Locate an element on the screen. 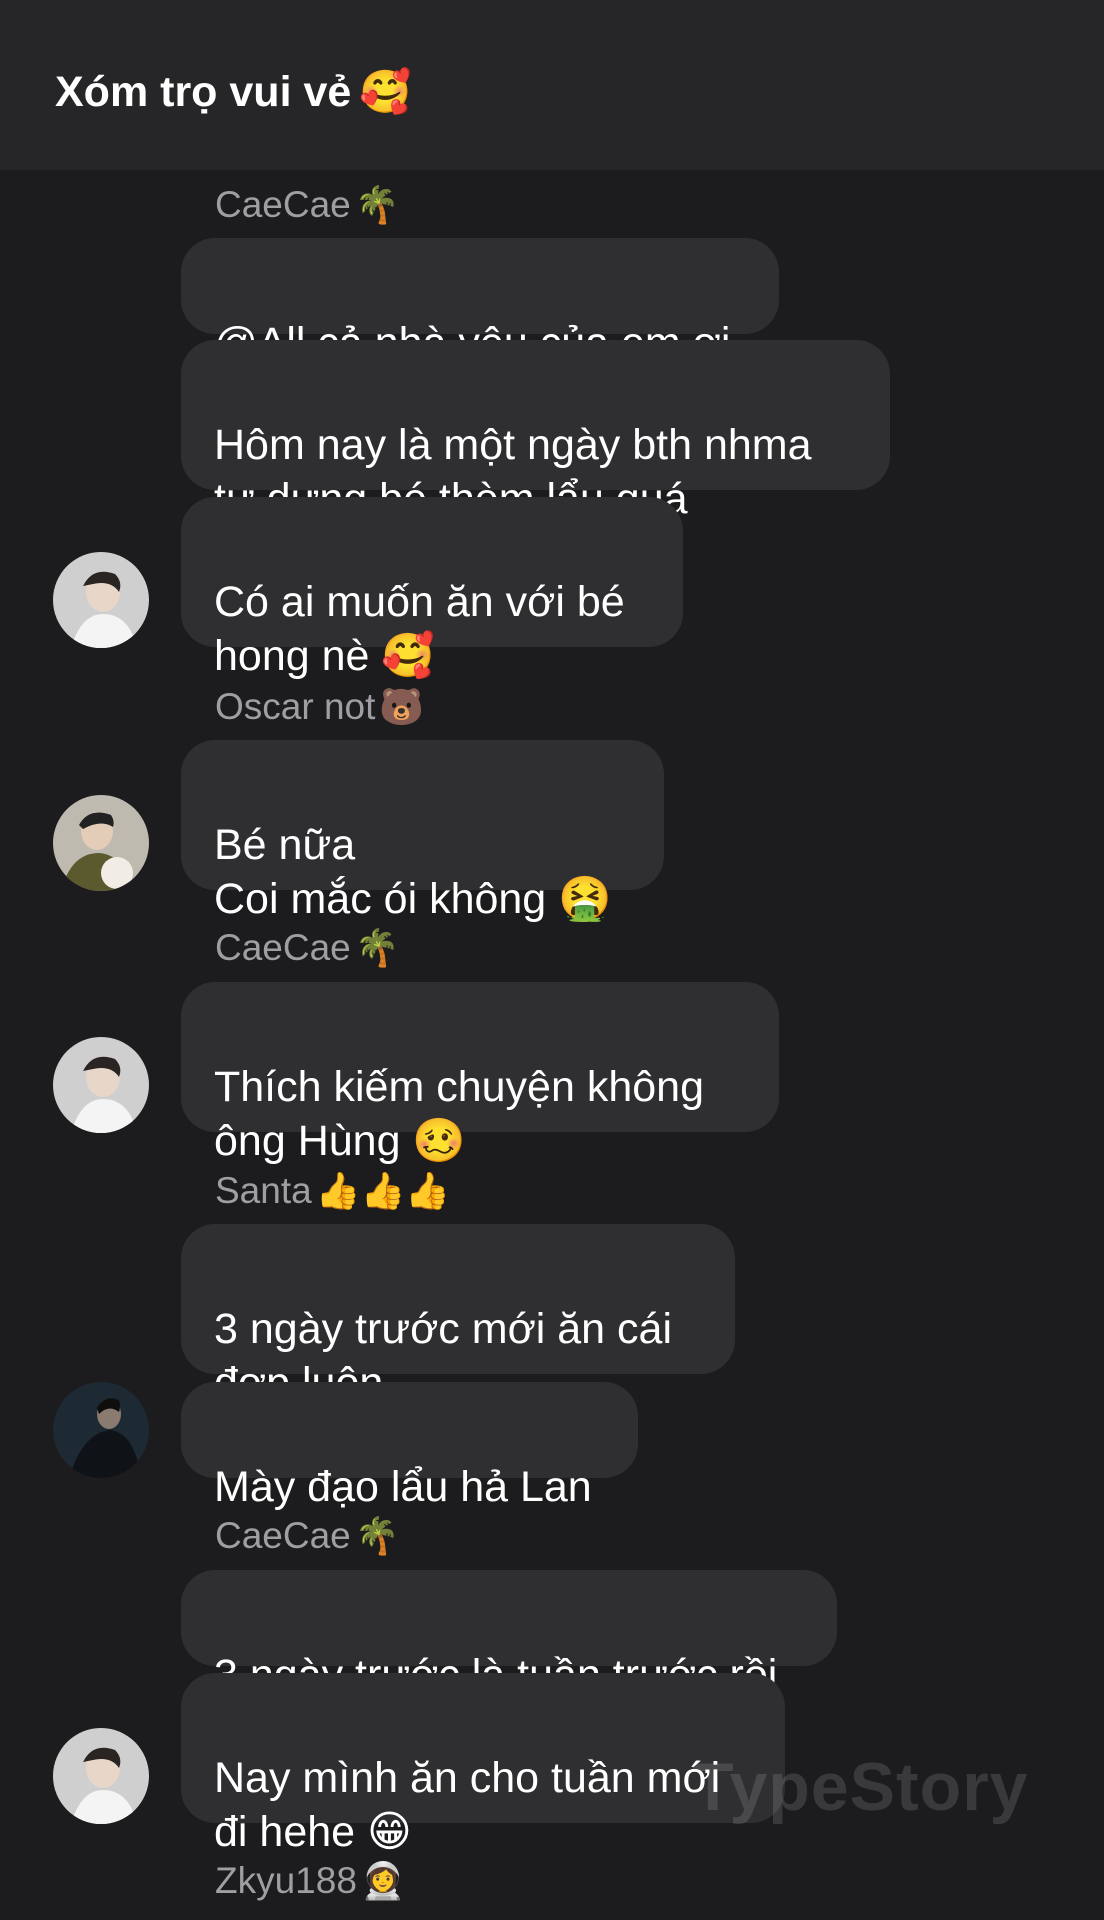 The width and height of the screenshot is (1104, 1920). message-text: Có ai muốn ăn với bé hong nè 🥰 is located at coordinates (419, 629).